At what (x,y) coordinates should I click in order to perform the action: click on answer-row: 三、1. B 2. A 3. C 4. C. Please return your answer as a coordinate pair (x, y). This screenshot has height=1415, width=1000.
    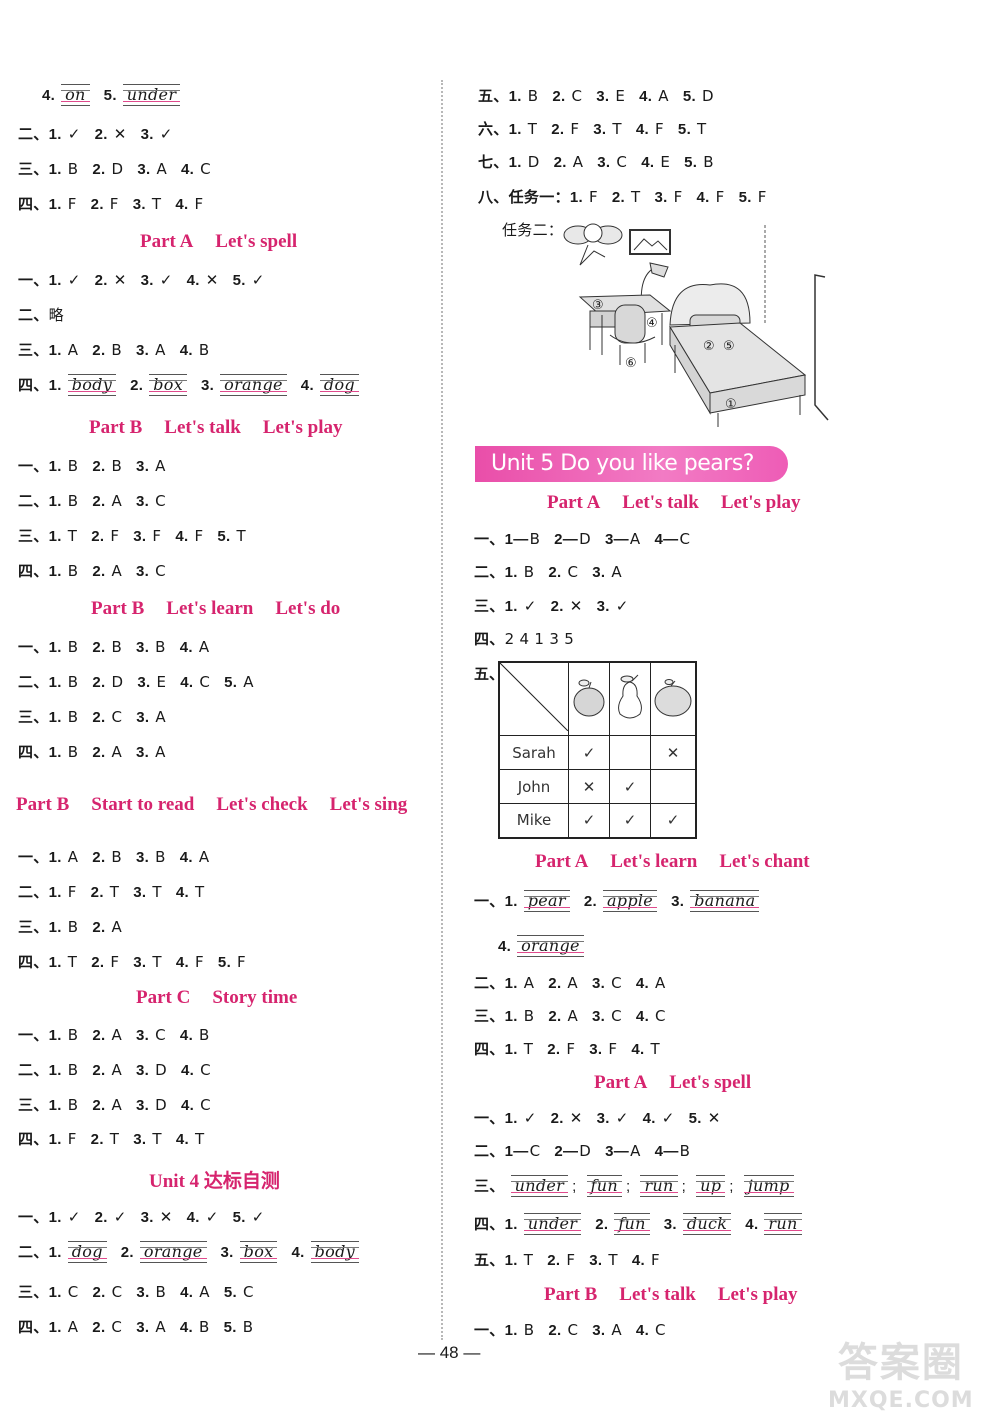
    Looking at the image, I should click on (577, 1015).